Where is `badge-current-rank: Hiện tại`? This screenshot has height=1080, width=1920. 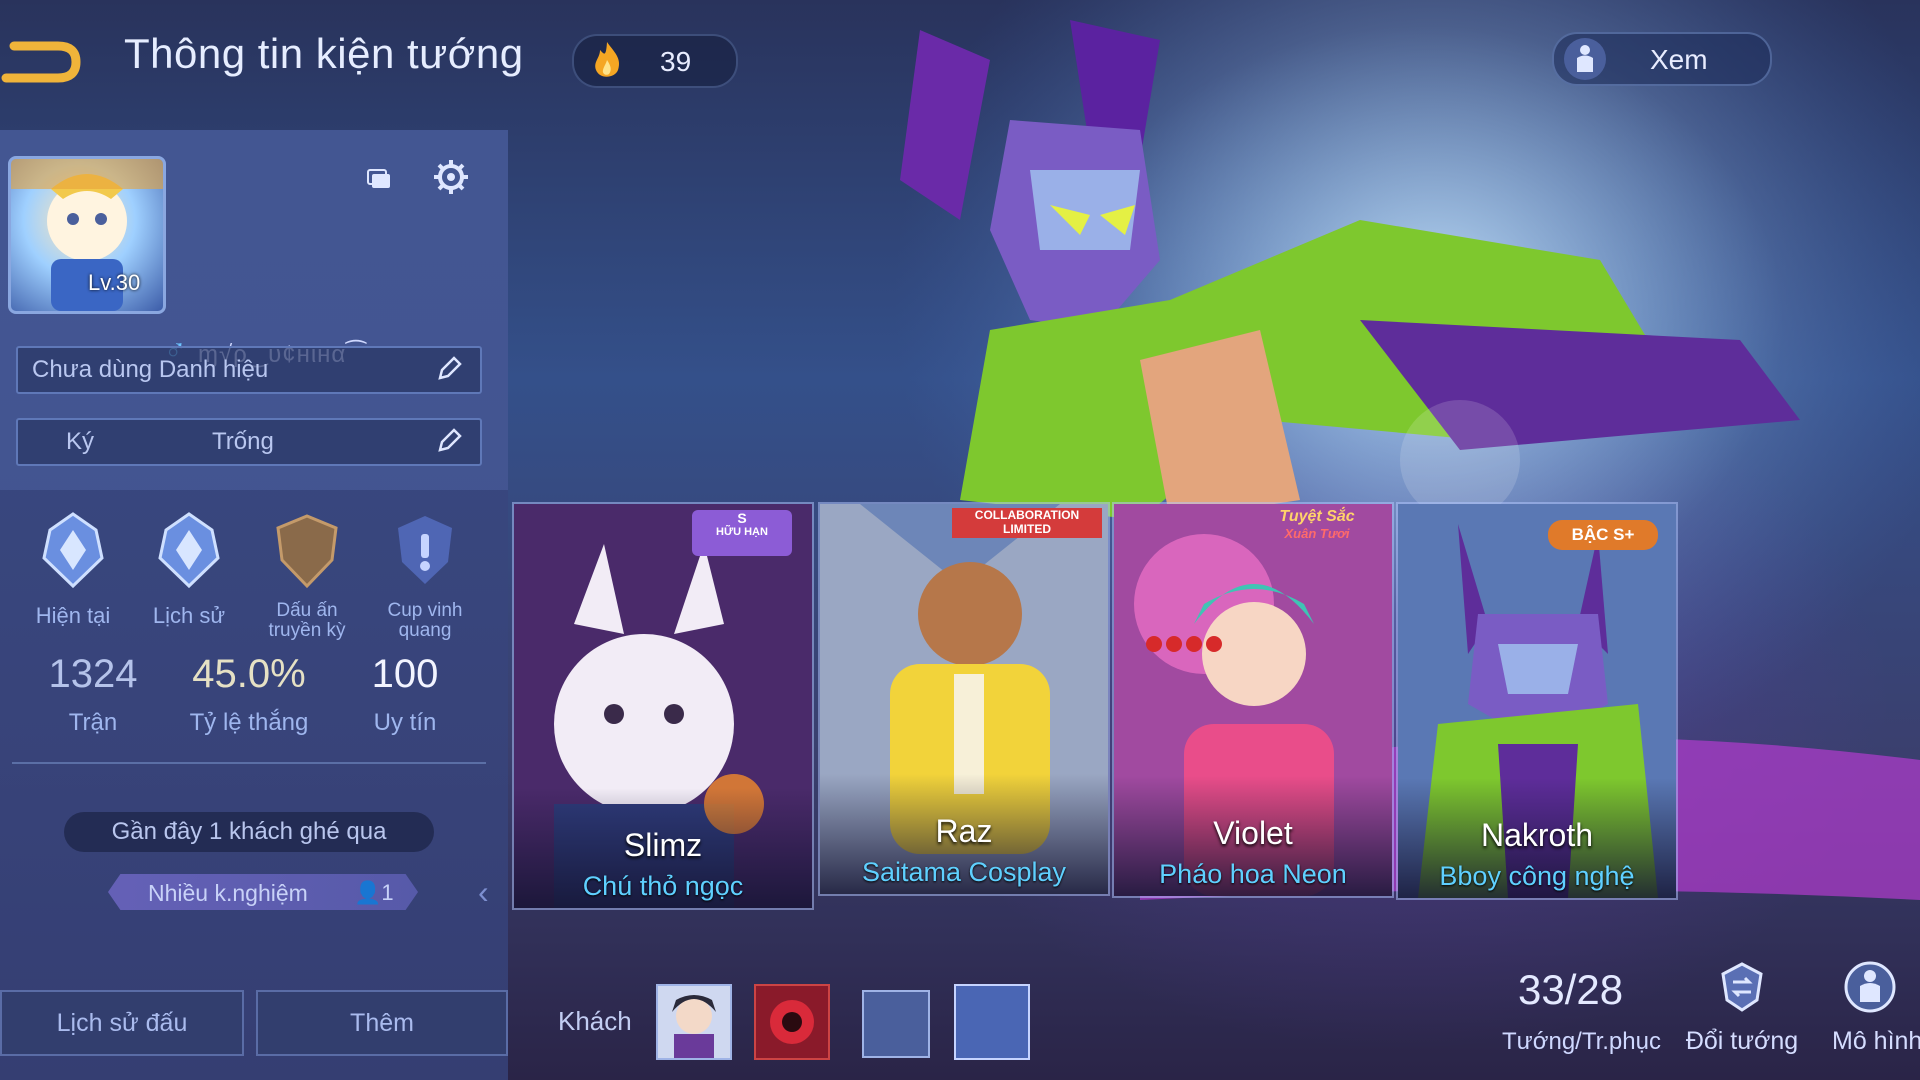
badge-current-rank: Hiện tại is located at coordinates (73, 568).